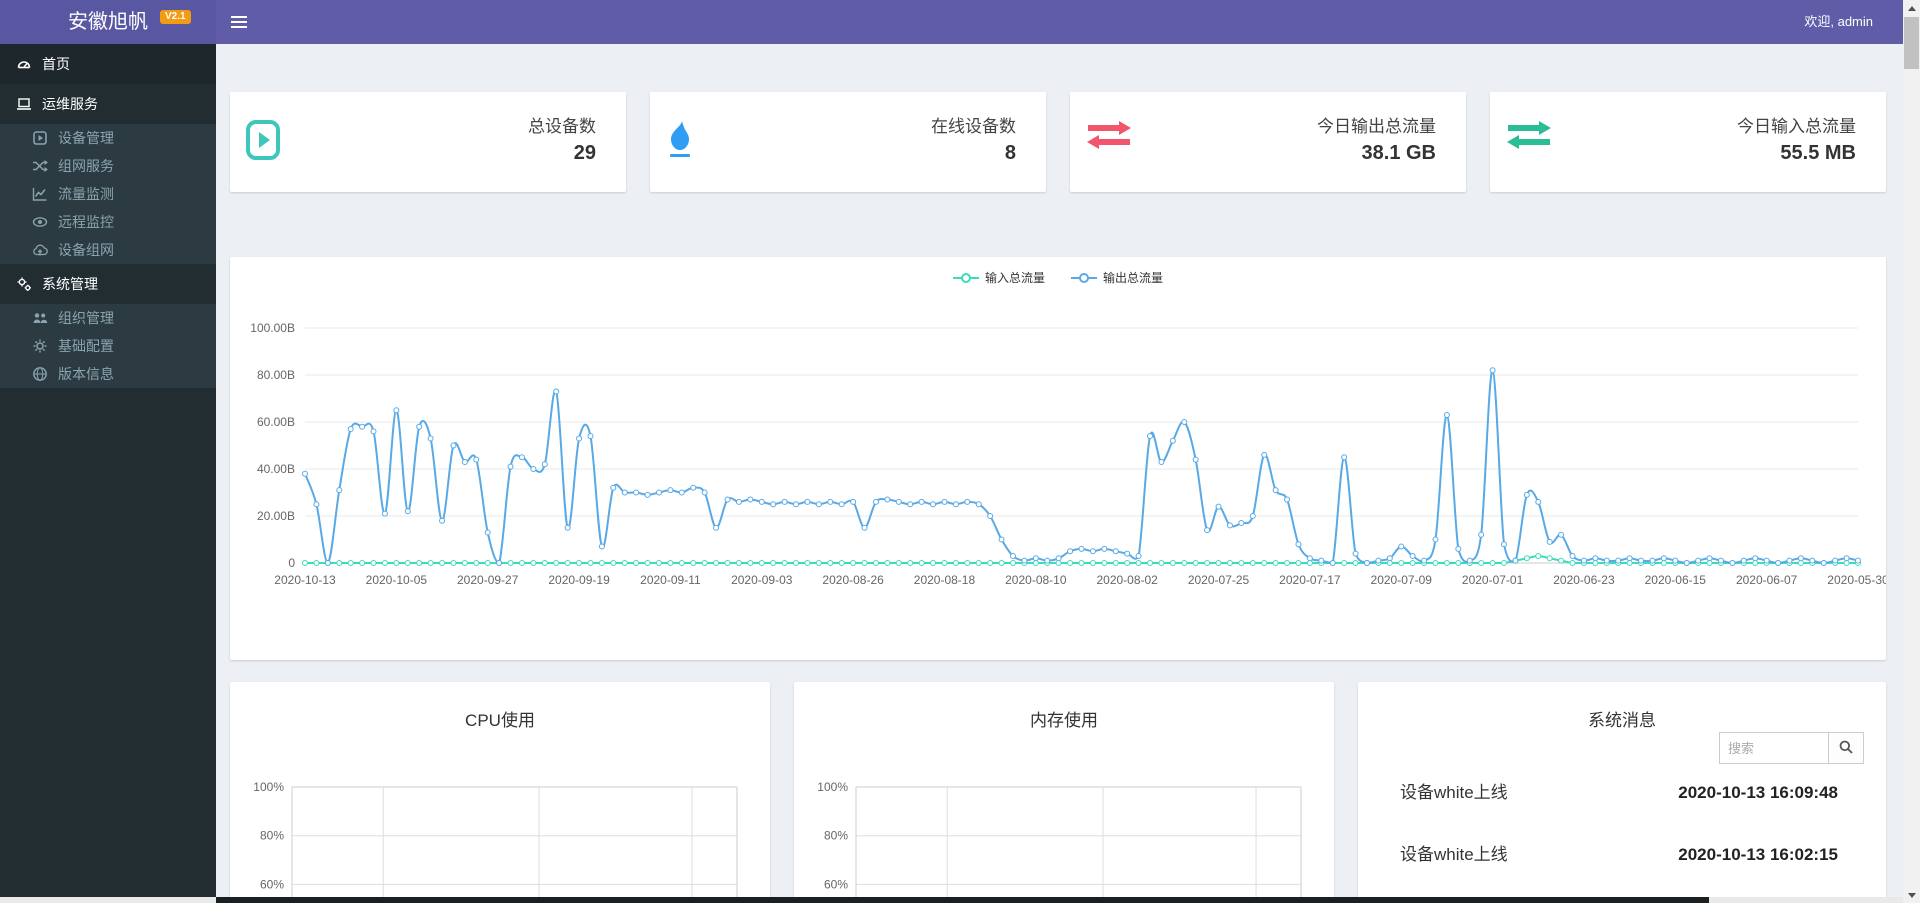  I want to click on search-button, so click(1846, 748).